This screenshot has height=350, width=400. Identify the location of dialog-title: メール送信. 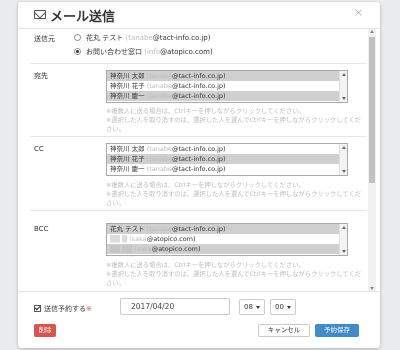
(83, 17).